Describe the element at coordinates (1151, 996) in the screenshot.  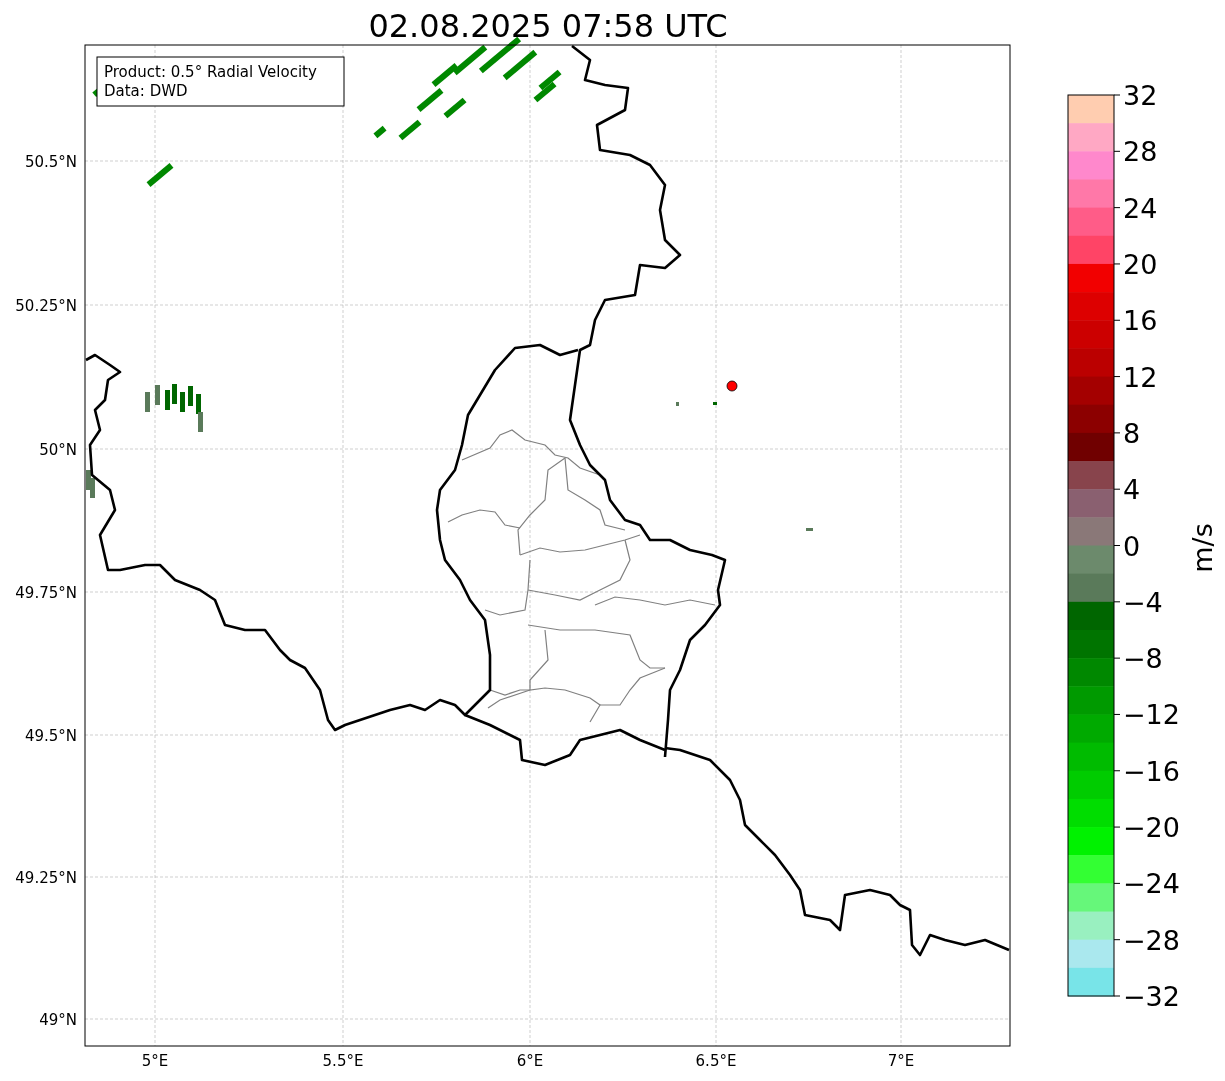
I see `colorbar-tick-label: −32` at that location.